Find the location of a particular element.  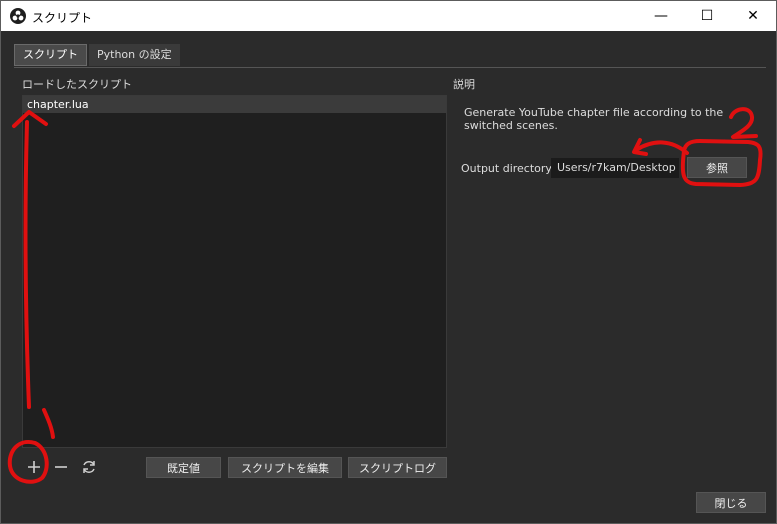

script-log-button: スクリプトログ is located at coordinates (397, 467).